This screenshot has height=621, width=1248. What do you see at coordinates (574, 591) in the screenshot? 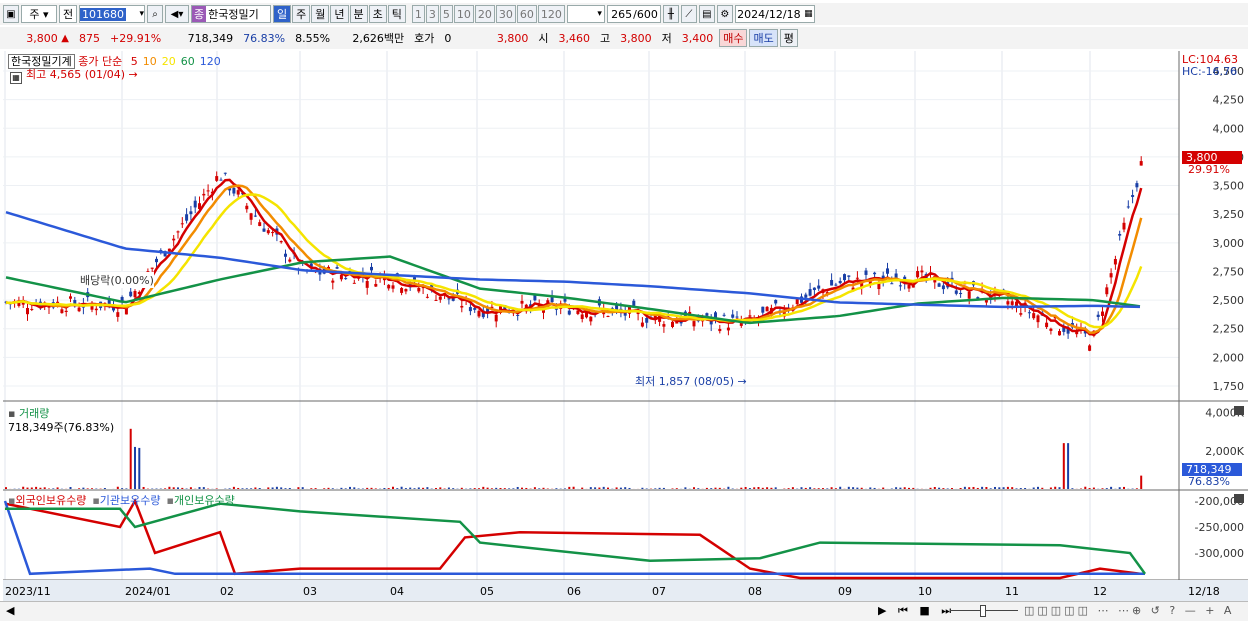
I see `x-tick-label: 06` at bounding box center [574, 591].